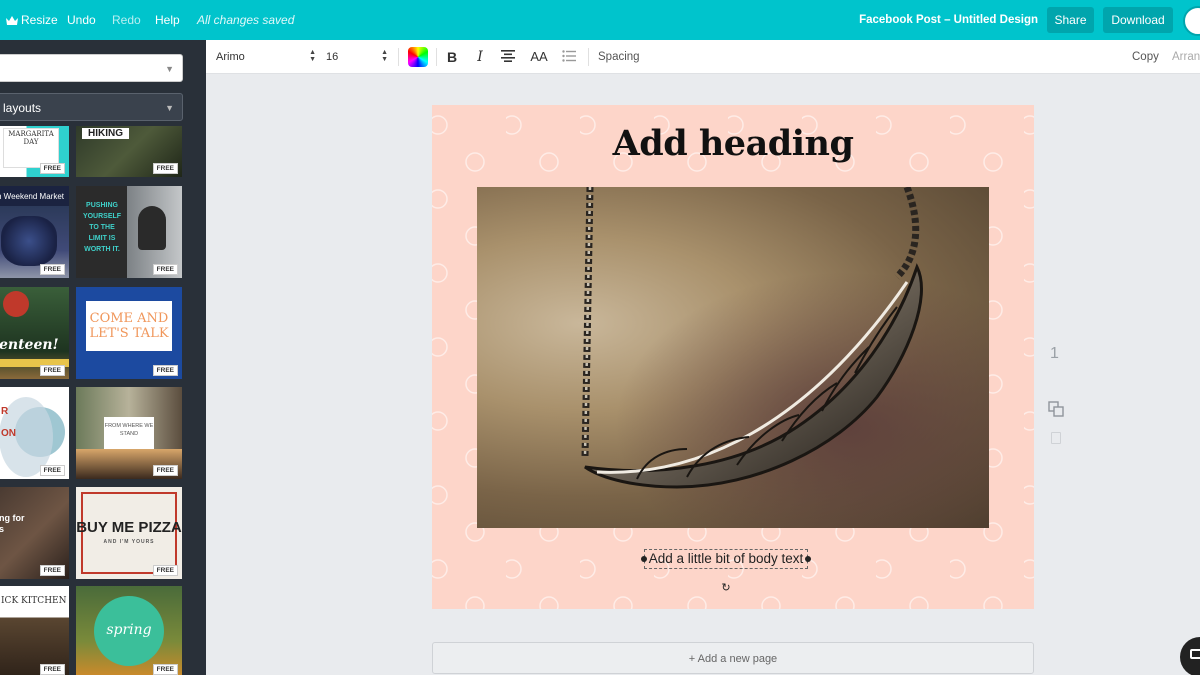  I want to click on category-select: y ▼, so click(91, 68).